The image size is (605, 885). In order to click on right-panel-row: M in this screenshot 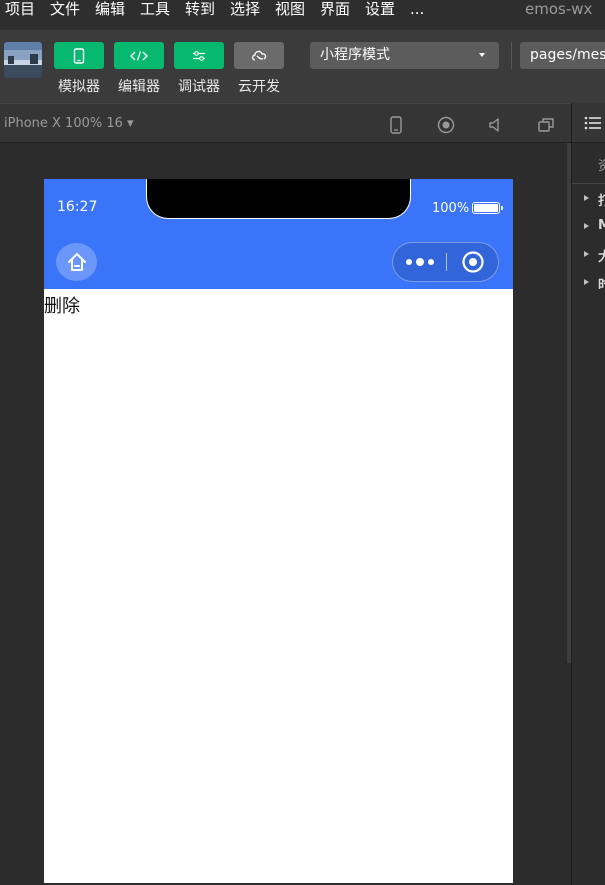, I will do `click(588, 227)`.